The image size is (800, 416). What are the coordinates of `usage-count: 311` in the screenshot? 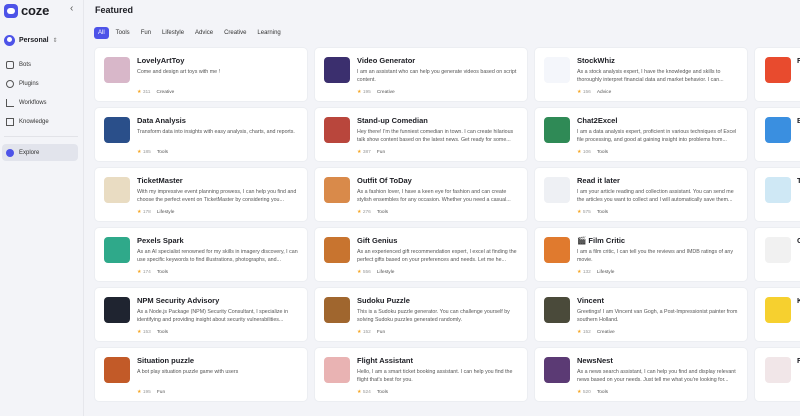 It's located at (146, 92).